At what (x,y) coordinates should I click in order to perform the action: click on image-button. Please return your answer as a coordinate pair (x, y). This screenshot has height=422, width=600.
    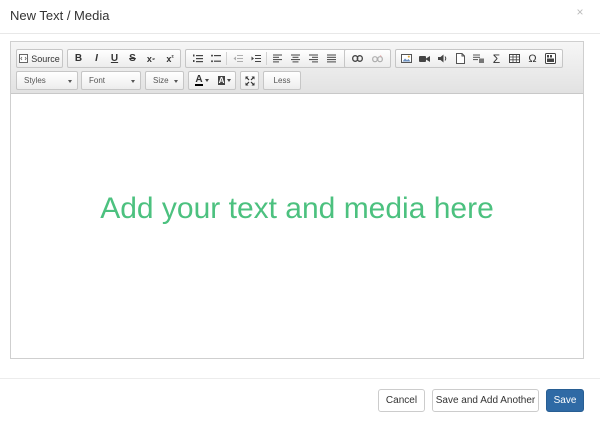
    Looking at the image, I should click on (406, 58).